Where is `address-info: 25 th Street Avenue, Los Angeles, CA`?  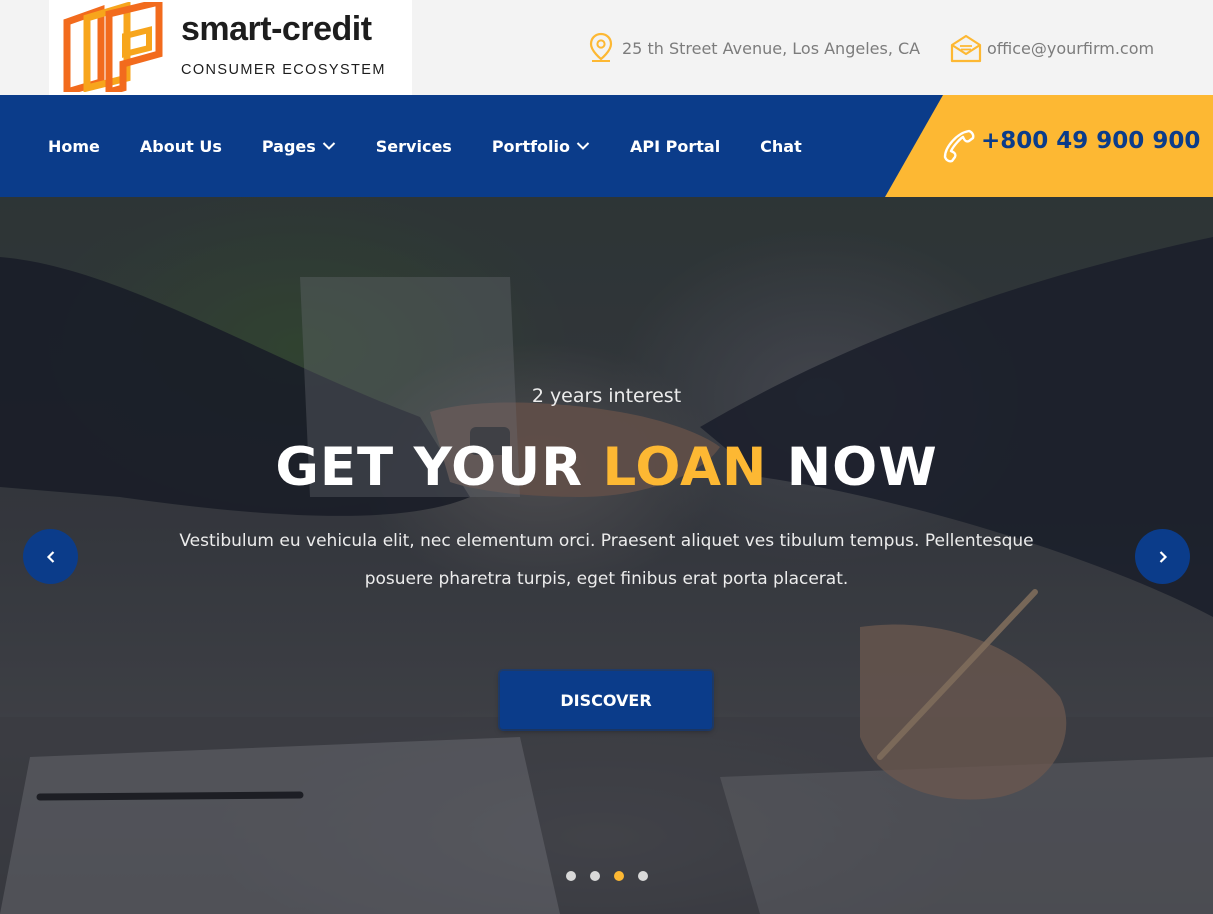 address-info: 25 th Street Avenue, Los Angeles, CA is located at coordinates (752, 48).